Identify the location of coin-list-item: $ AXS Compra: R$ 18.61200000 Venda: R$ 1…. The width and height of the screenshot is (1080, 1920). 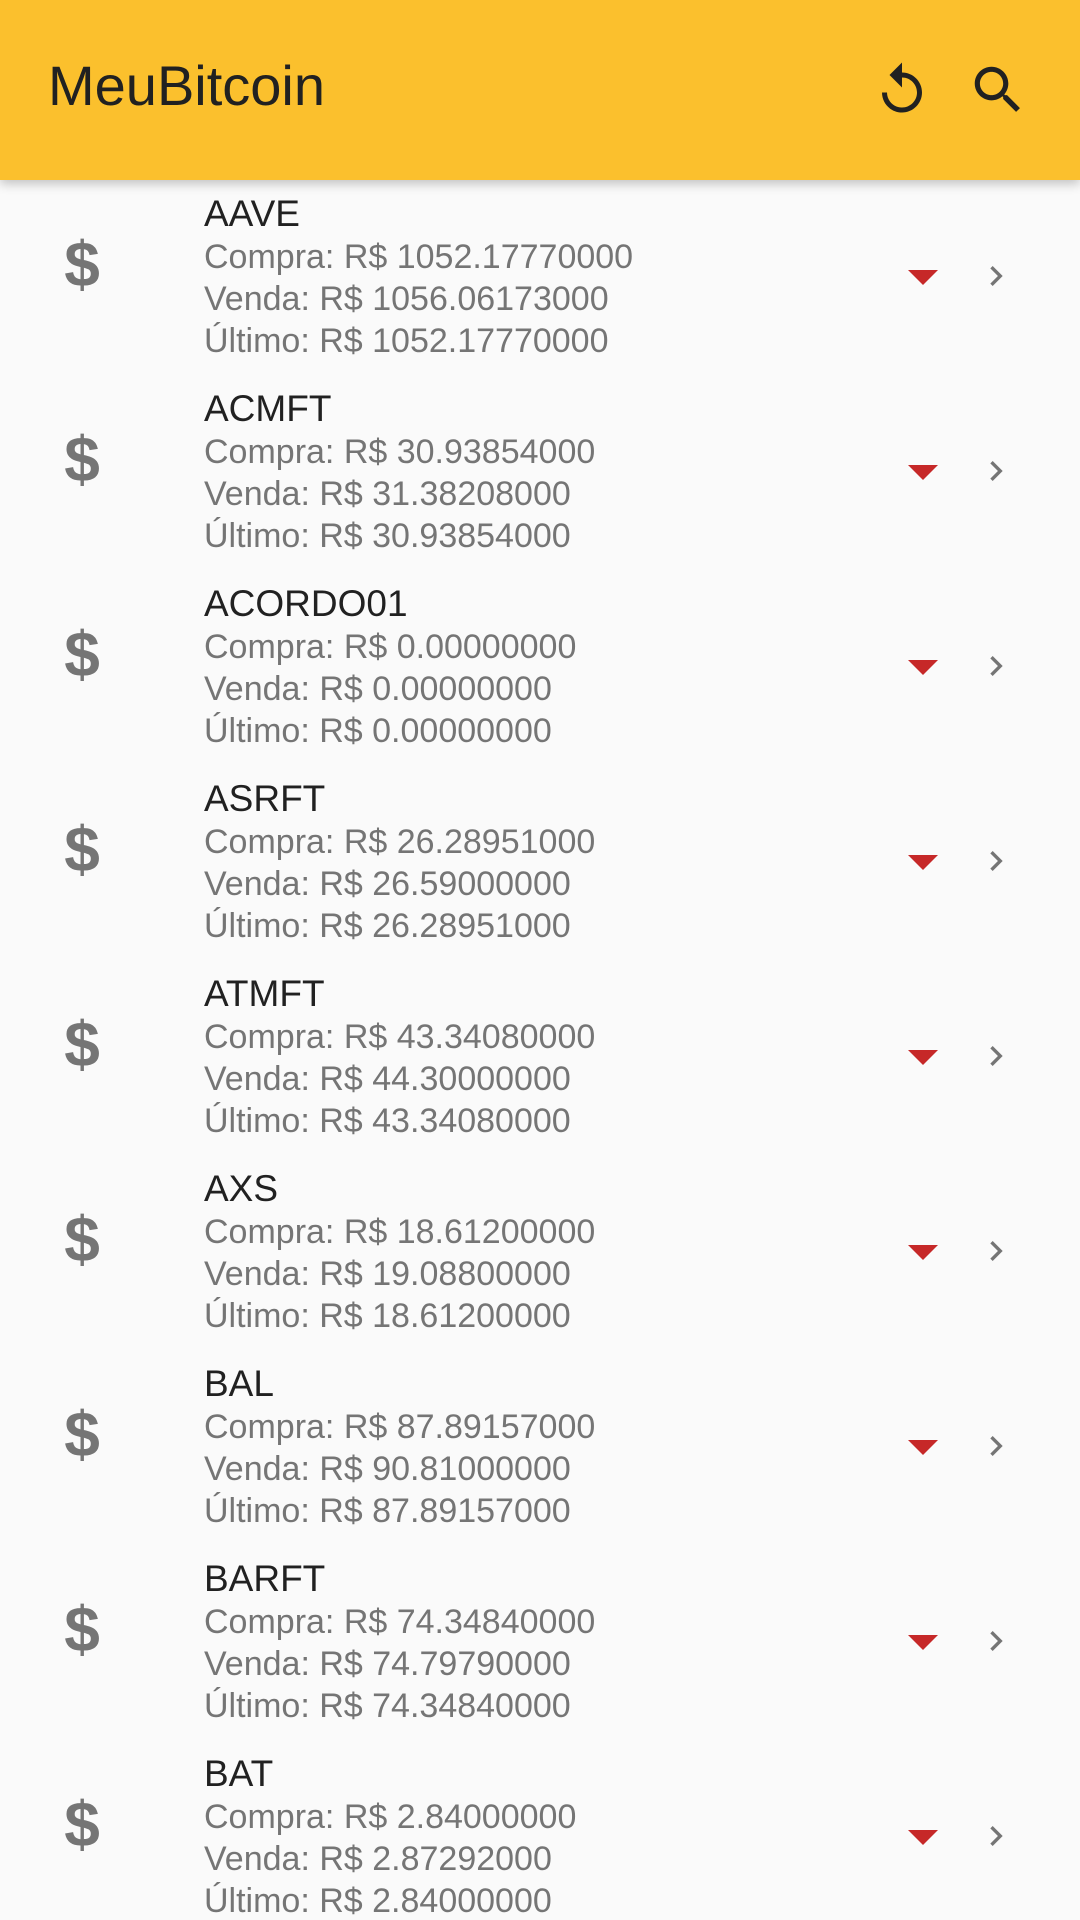
(540, 1252).